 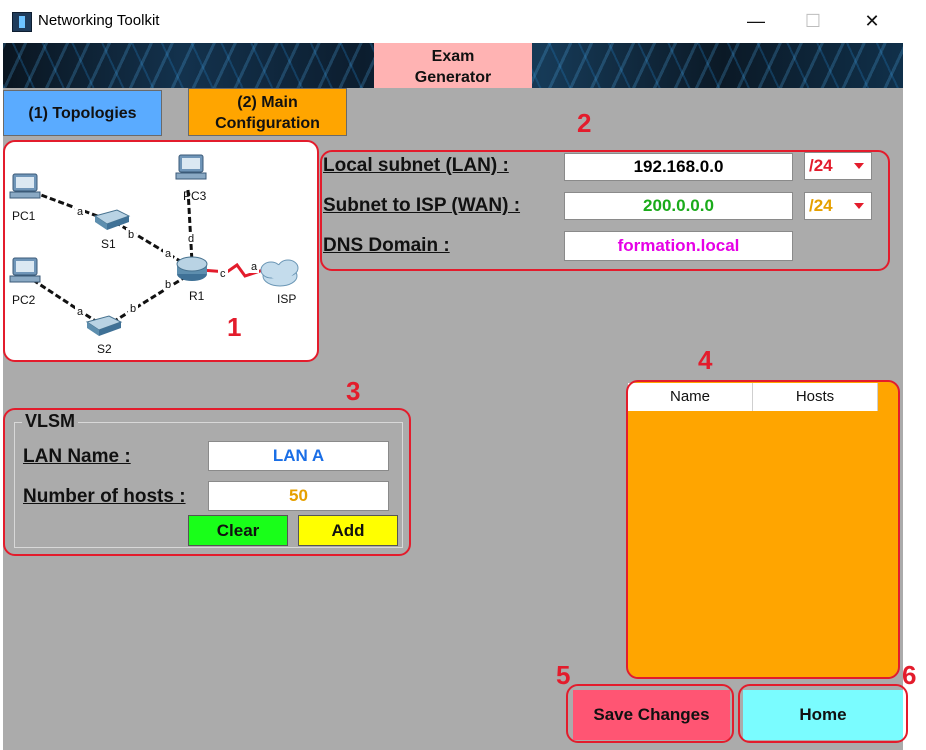 What do you see at coordinates (191, 239) in the screenshot?
I see `port-label: d` at bounding box center [191, 239].